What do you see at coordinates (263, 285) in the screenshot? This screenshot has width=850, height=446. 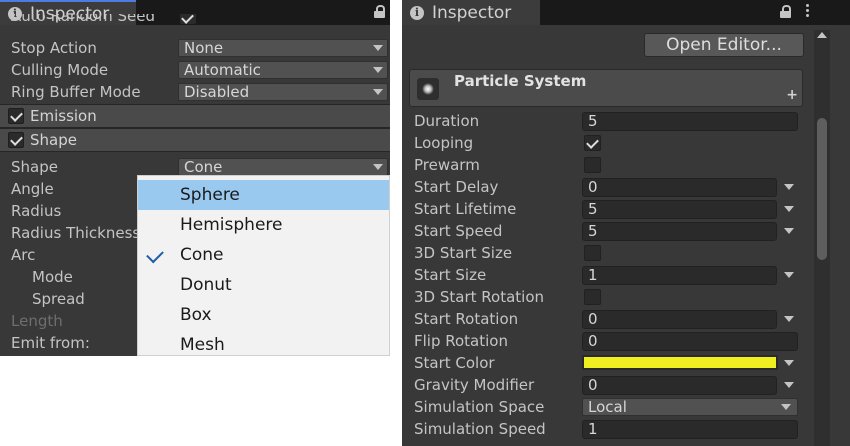 I see `menu-item-donut: Donut` at bounding box center [263, 285].